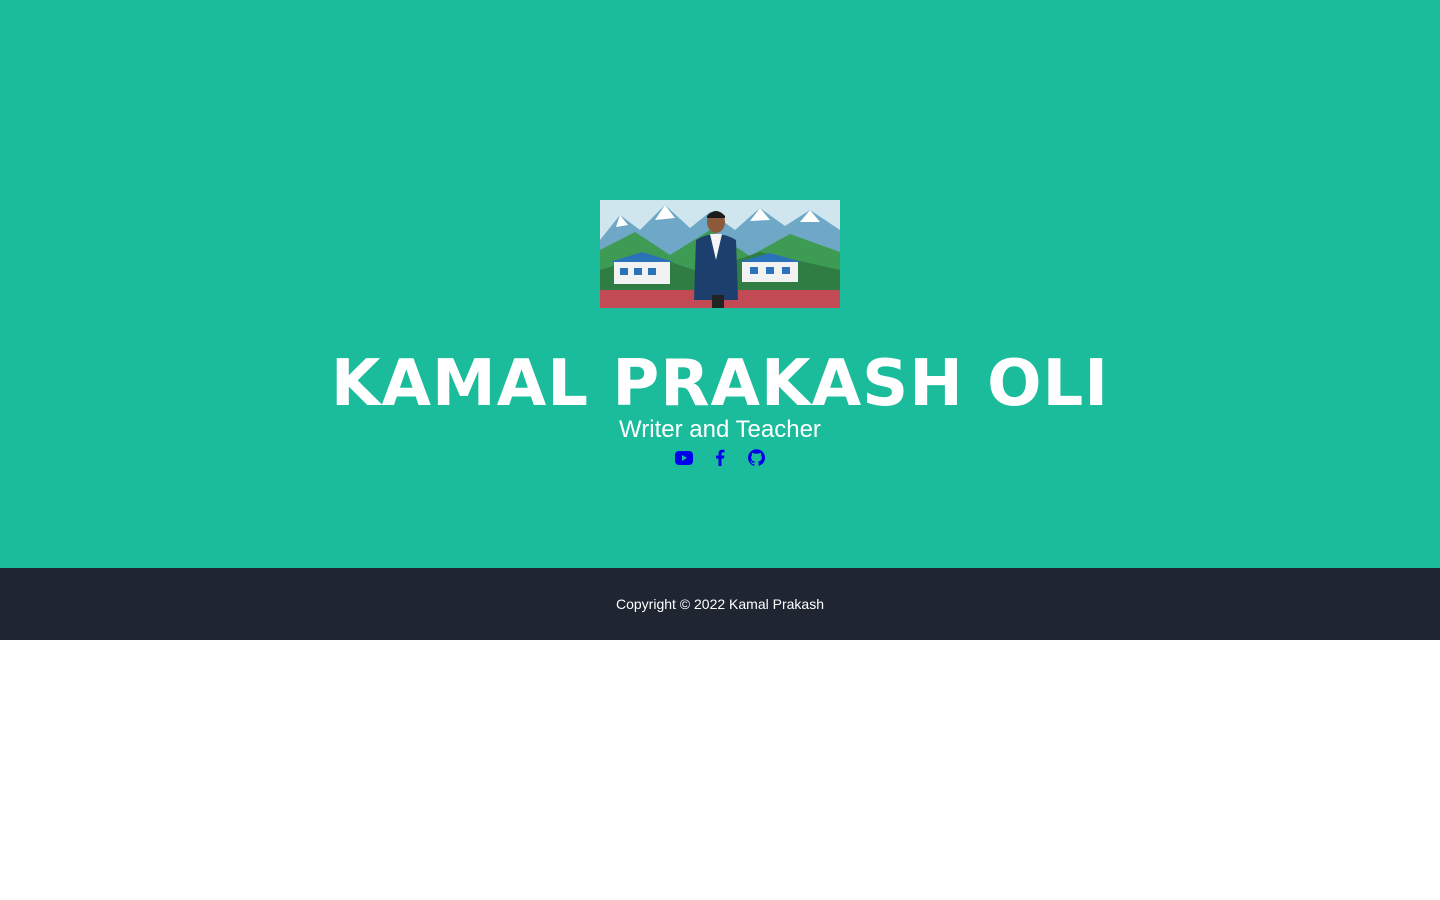 Image resolution: width=1440 pixels, height=900 pixels. I want to click on facebook-icon, so click(720, 460).